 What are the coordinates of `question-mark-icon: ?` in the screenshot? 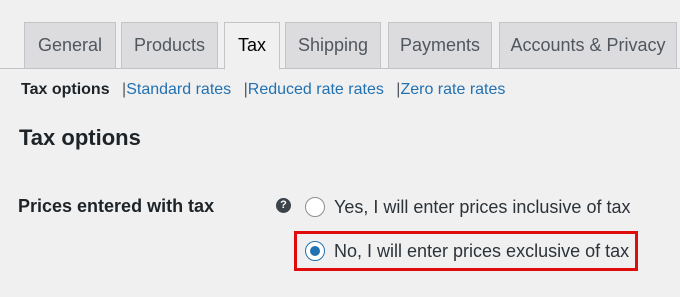 It's located at (283, 205).